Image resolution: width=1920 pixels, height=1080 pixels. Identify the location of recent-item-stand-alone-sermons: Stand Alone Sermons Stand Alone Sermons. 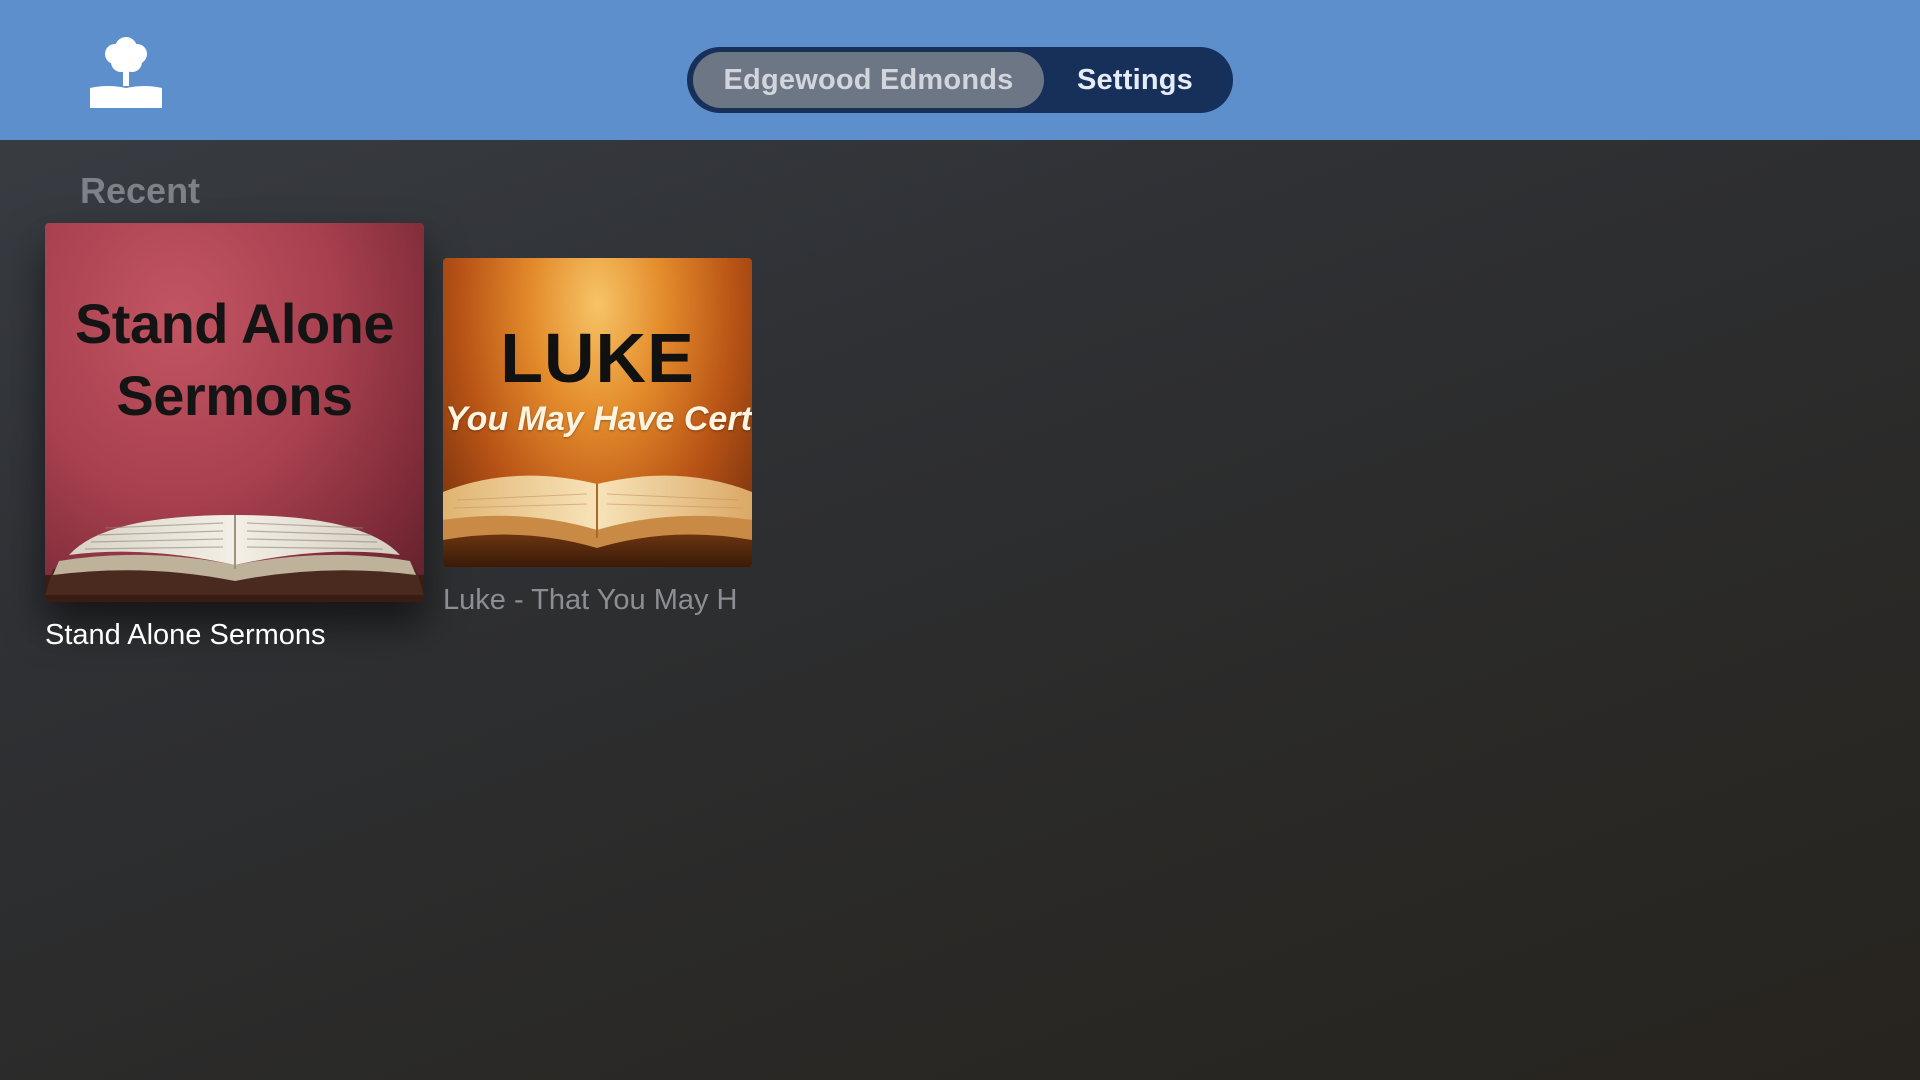
(234, 443).